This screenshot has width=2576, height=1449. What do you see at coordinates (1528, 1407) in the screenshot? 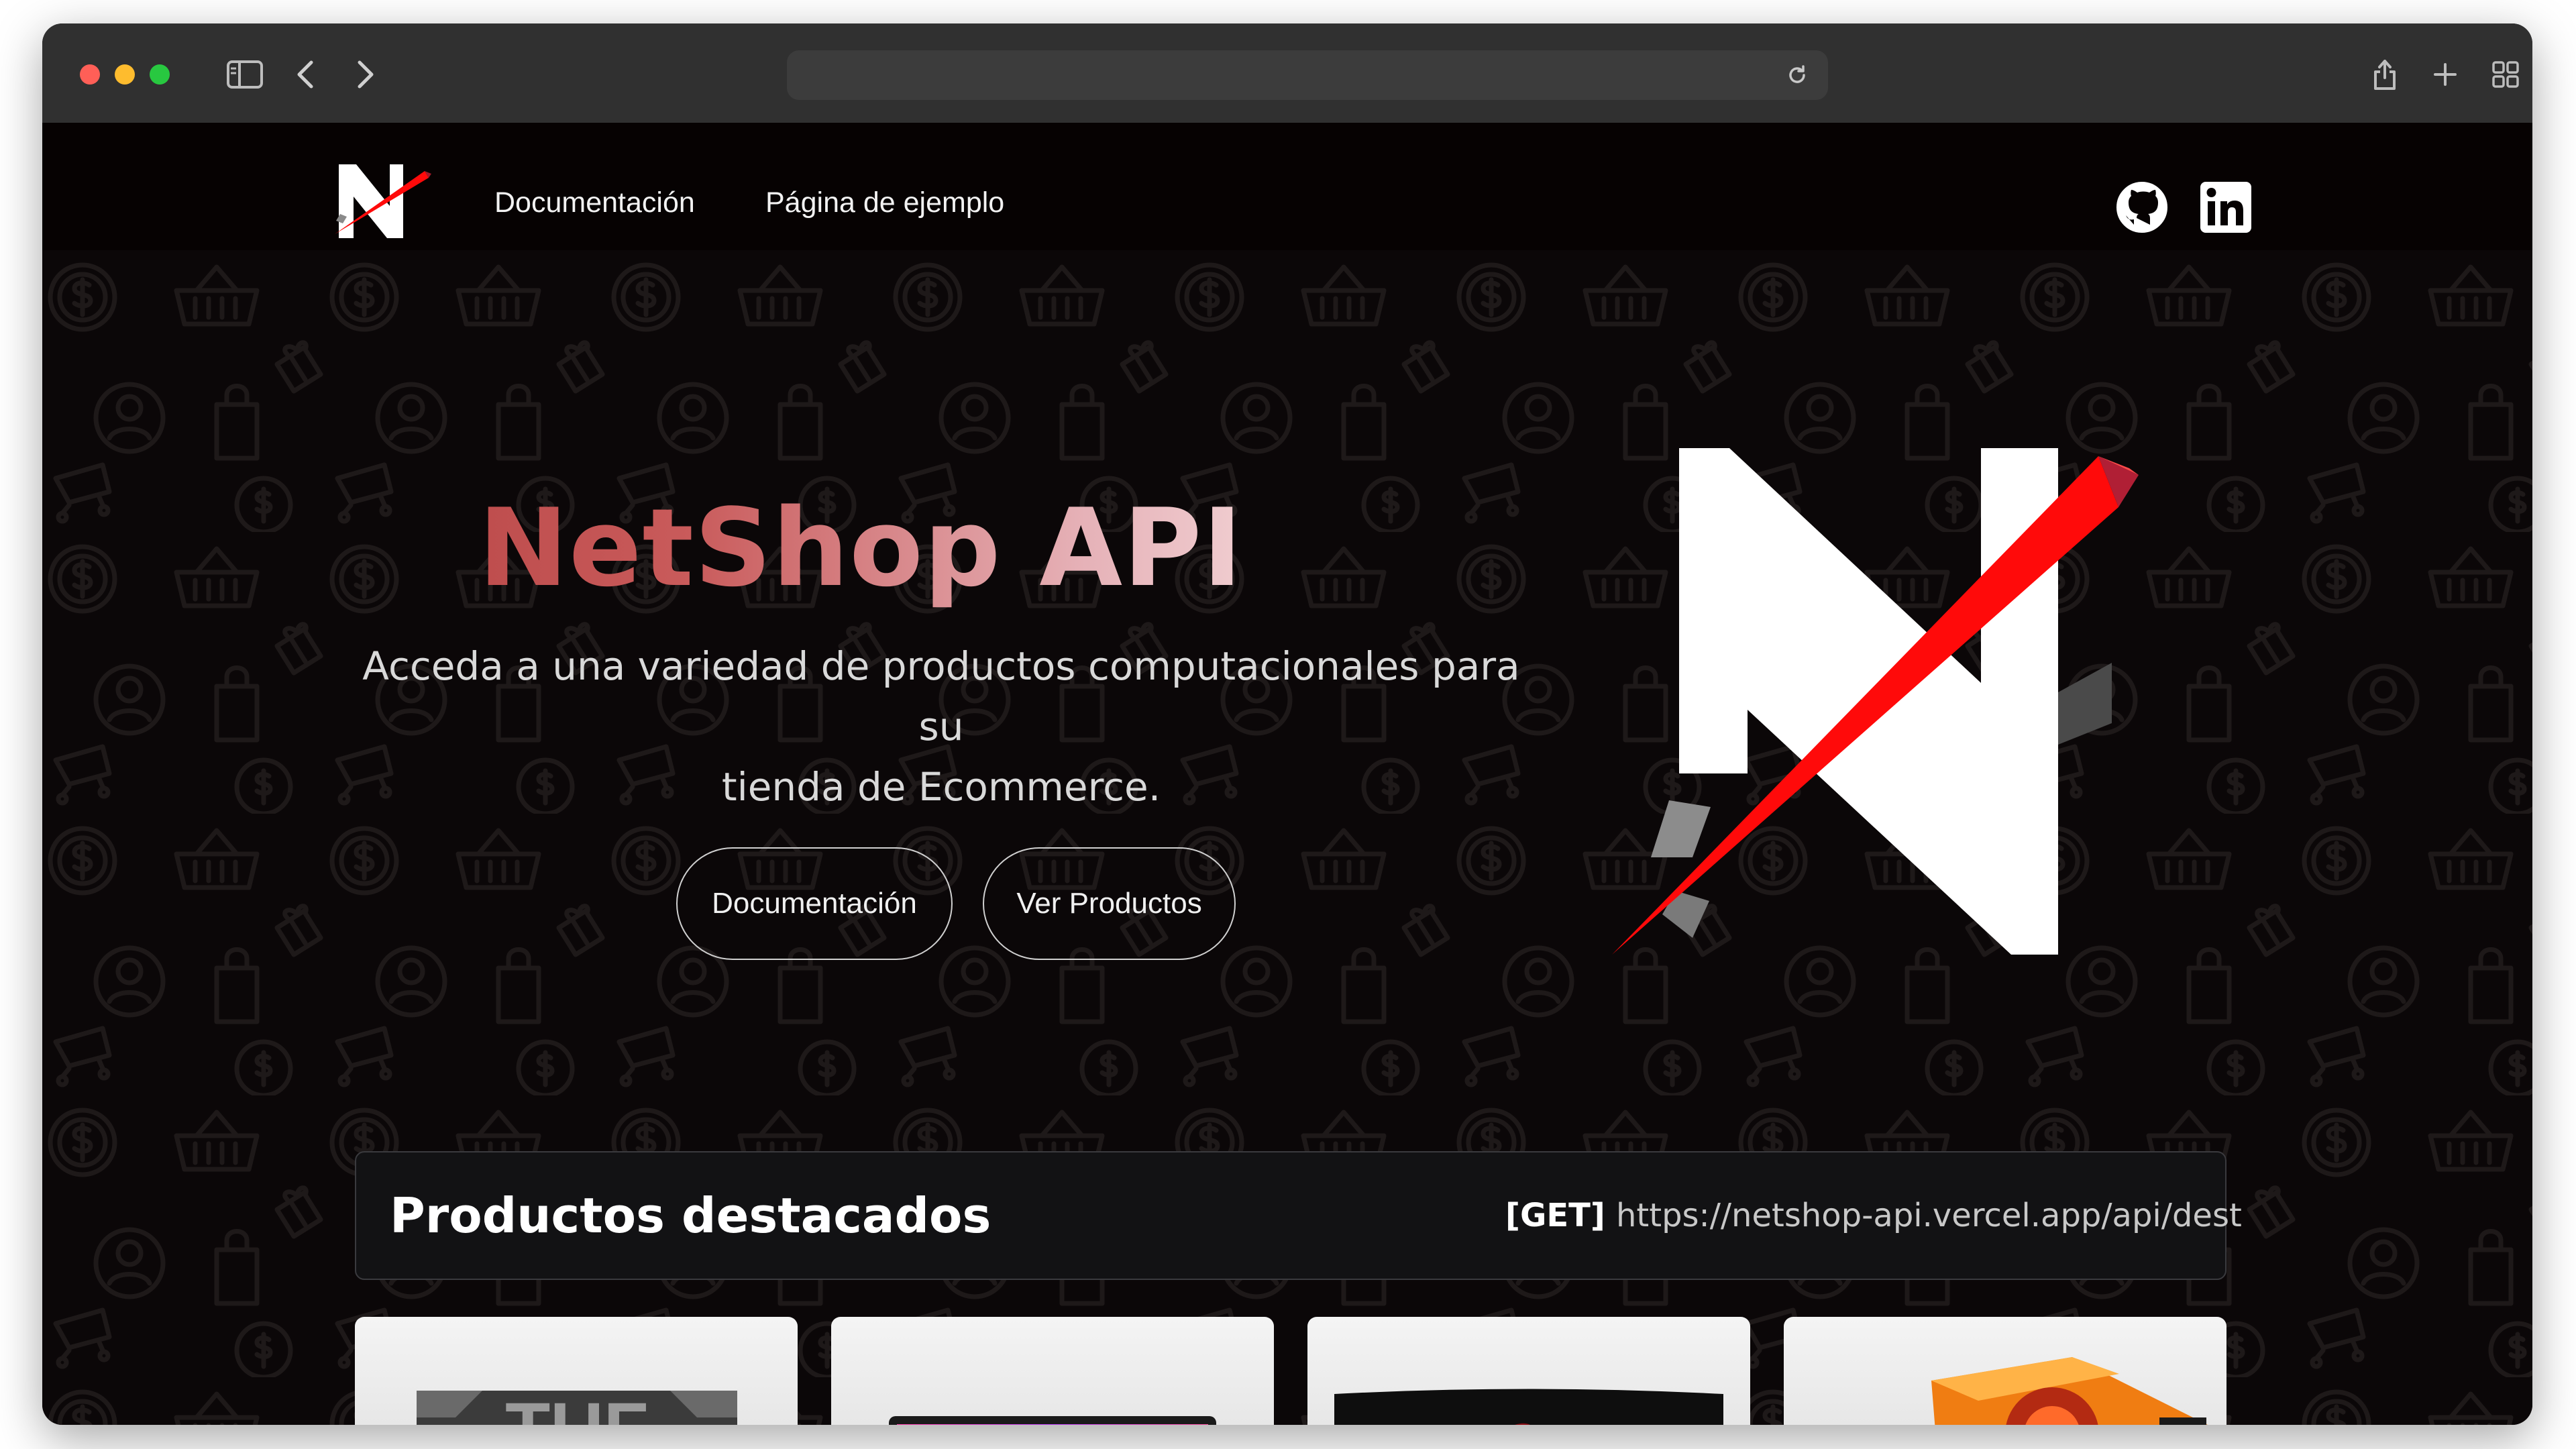
I see `monitor-image` at bounding box center [1528, 1407].